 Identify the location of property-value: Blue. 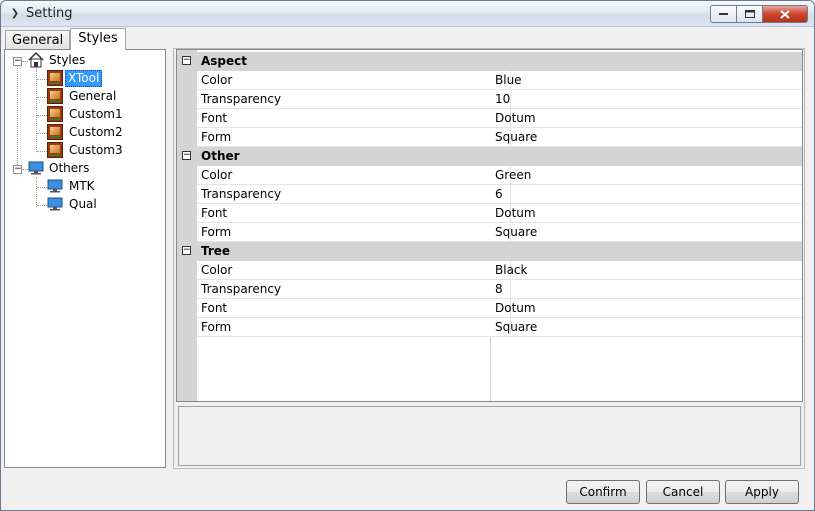
(508, 80).